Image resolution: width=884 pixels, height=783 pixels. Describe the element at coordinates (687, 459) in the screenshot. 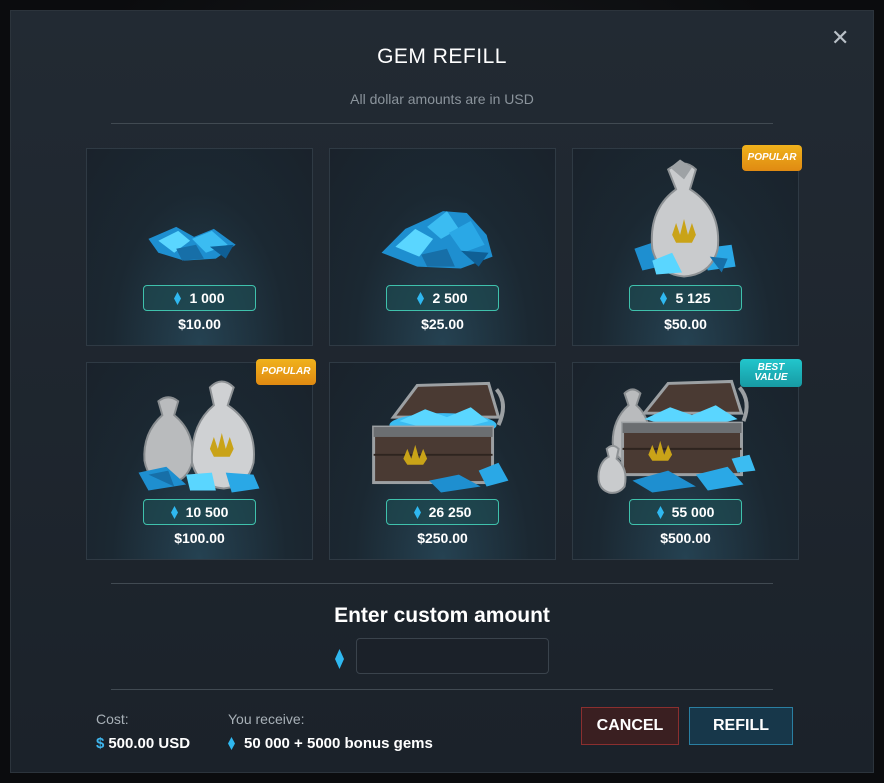

I see `package-card-55000: BEST VALUE 55 000 $500.00` at that location.